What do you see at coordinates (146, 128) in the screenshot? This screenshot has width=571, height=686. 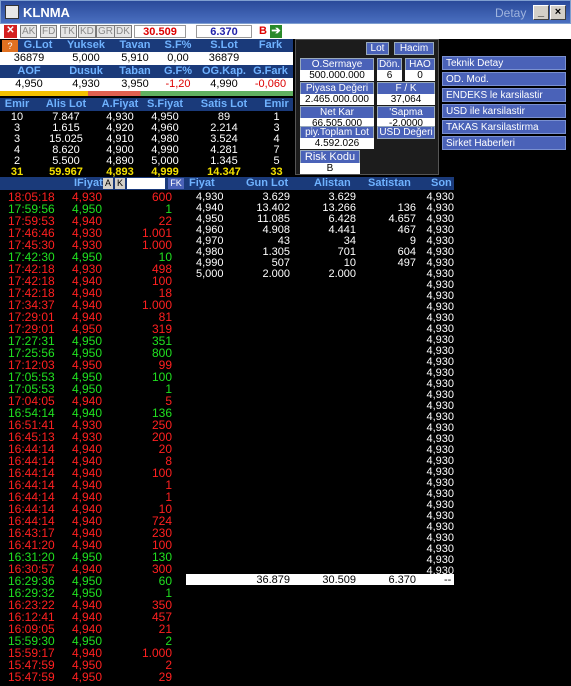 I see `depth-row: 3 1.615 4,920 4,960 2.214 3` at bounding box center [146, 128].